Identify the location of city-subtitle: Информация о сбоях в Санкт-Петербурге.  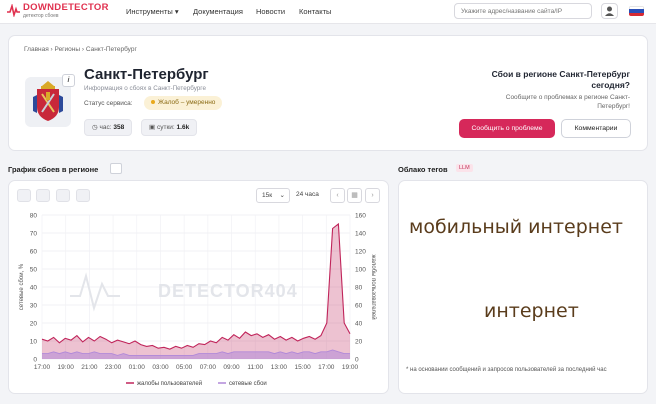
(145, 88).